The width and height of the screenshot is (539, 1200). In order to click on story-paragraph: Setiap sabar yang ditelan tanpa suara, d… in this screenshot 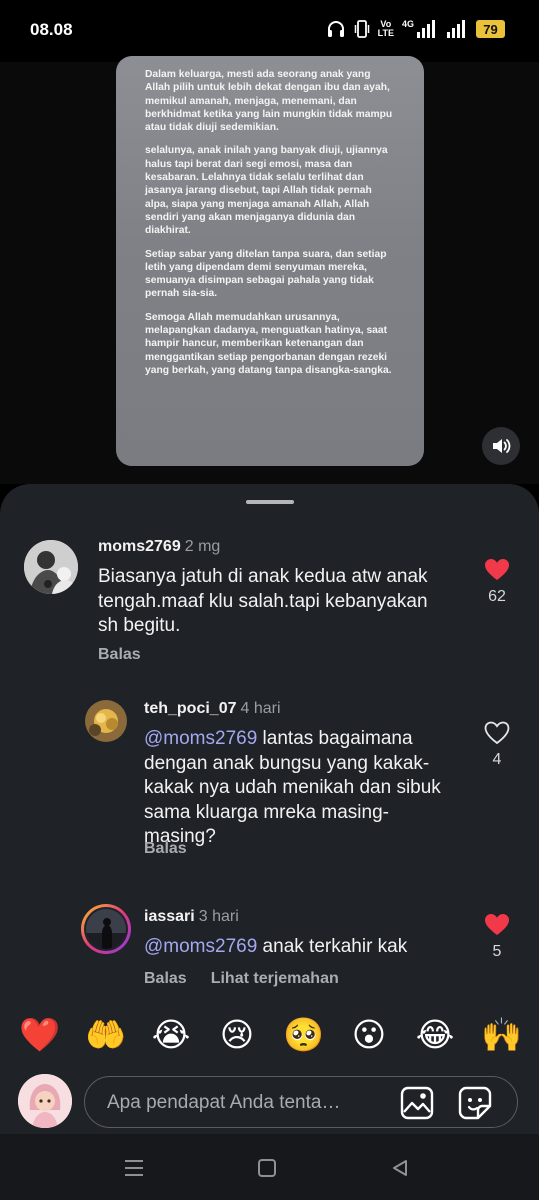, I will do `click(266, 274)`.